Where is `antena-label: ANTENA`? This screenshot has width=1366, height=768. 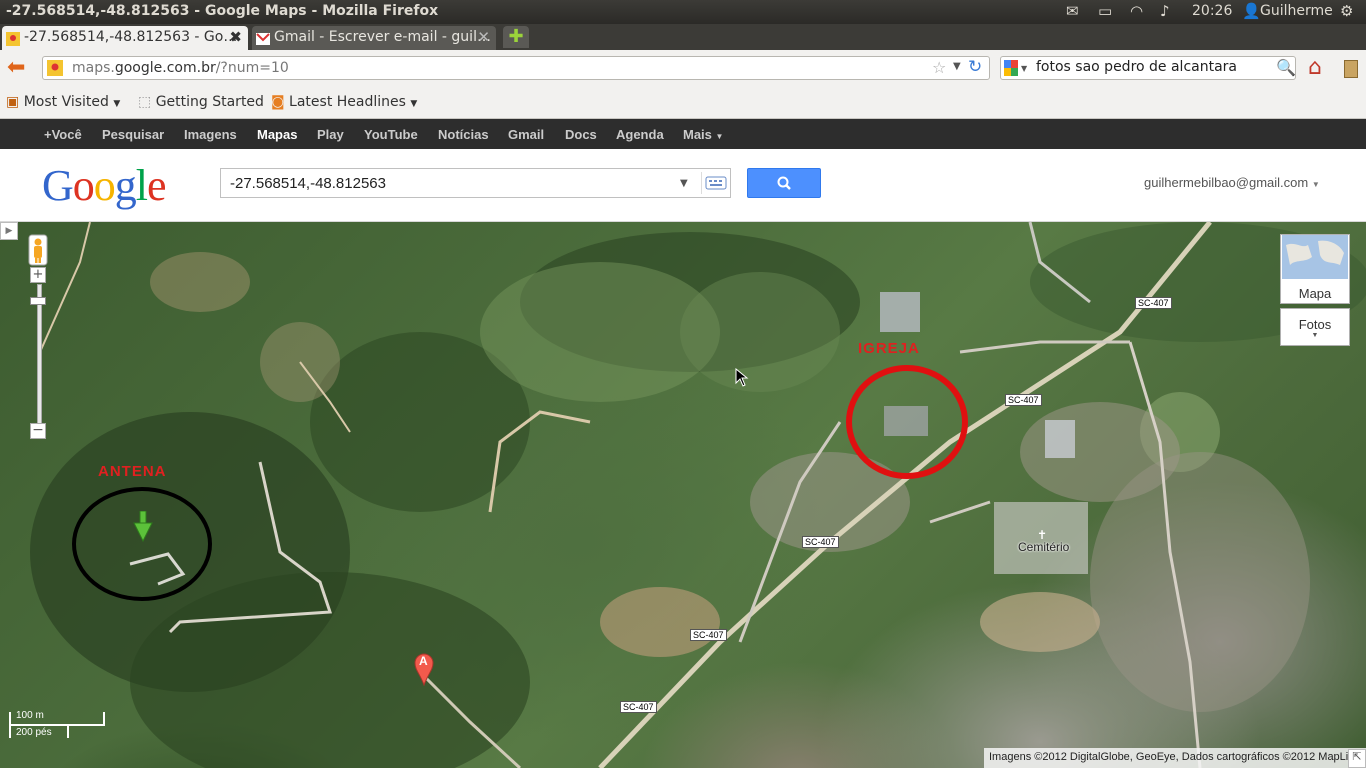
antena-label: ANTENA is located at coordinates (132, 471).